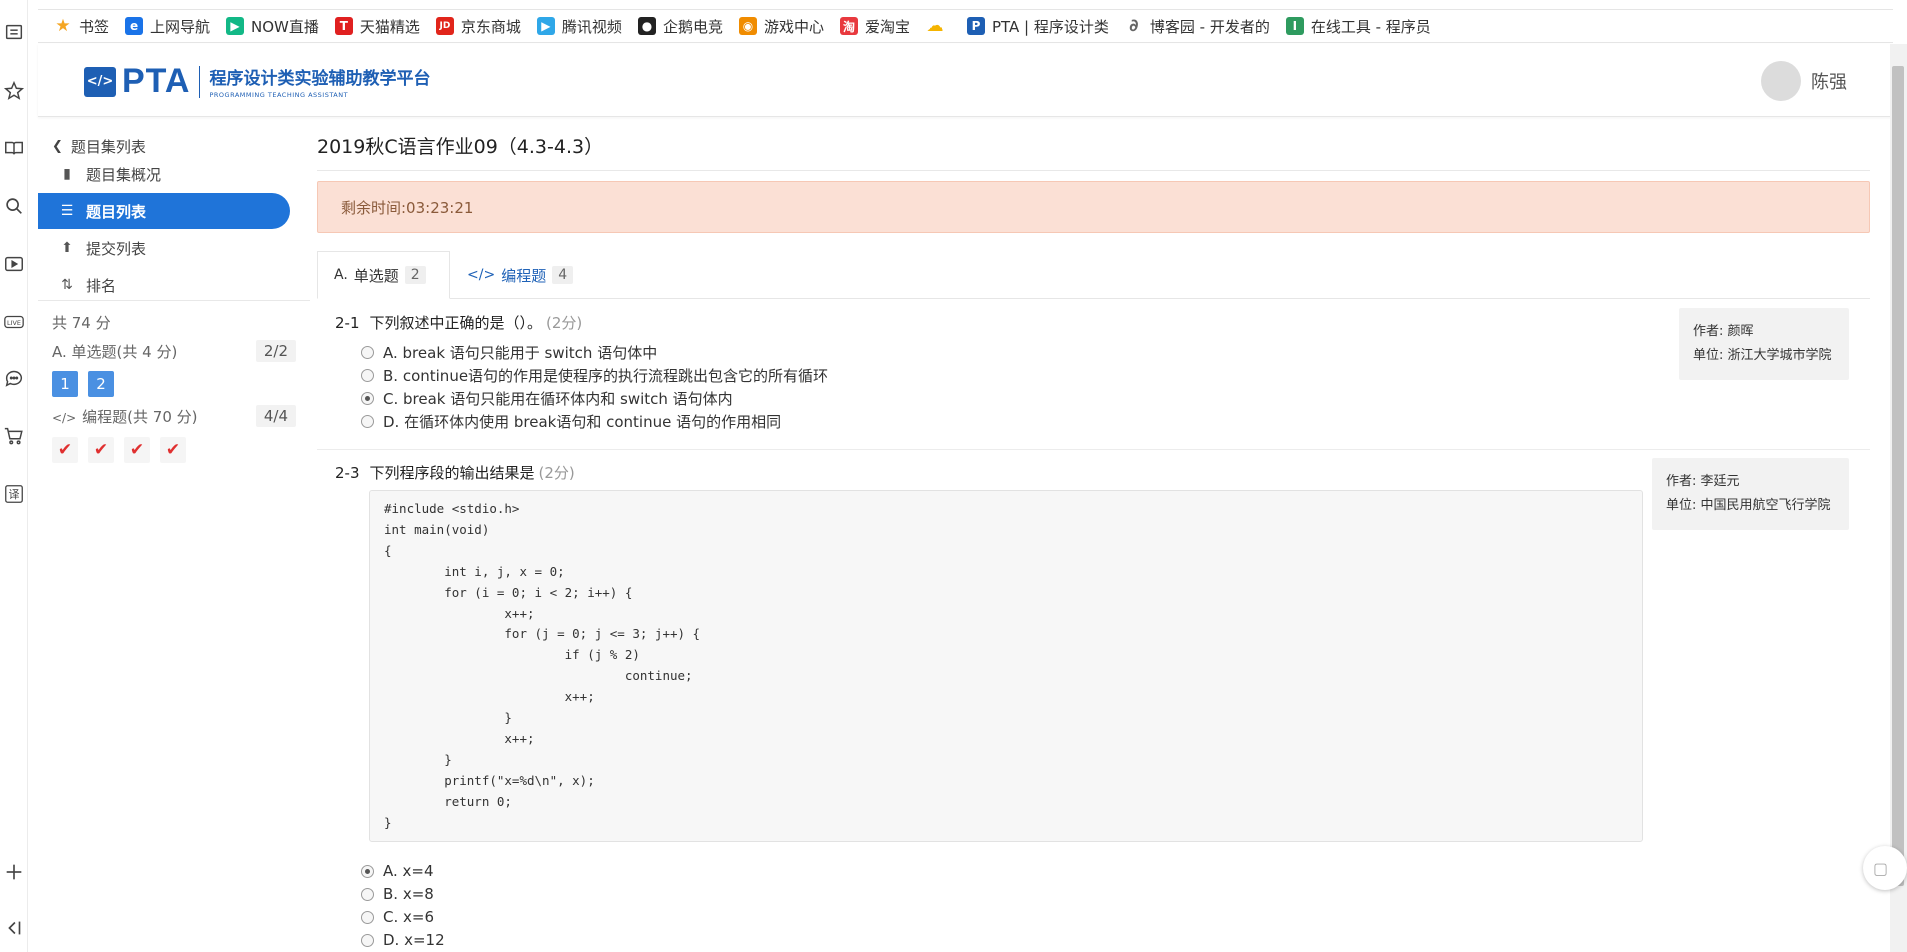  Describe the element at coordinates (377, 26) in the screenshot. I see `bookmark-item: T 天猫精选` at that location.